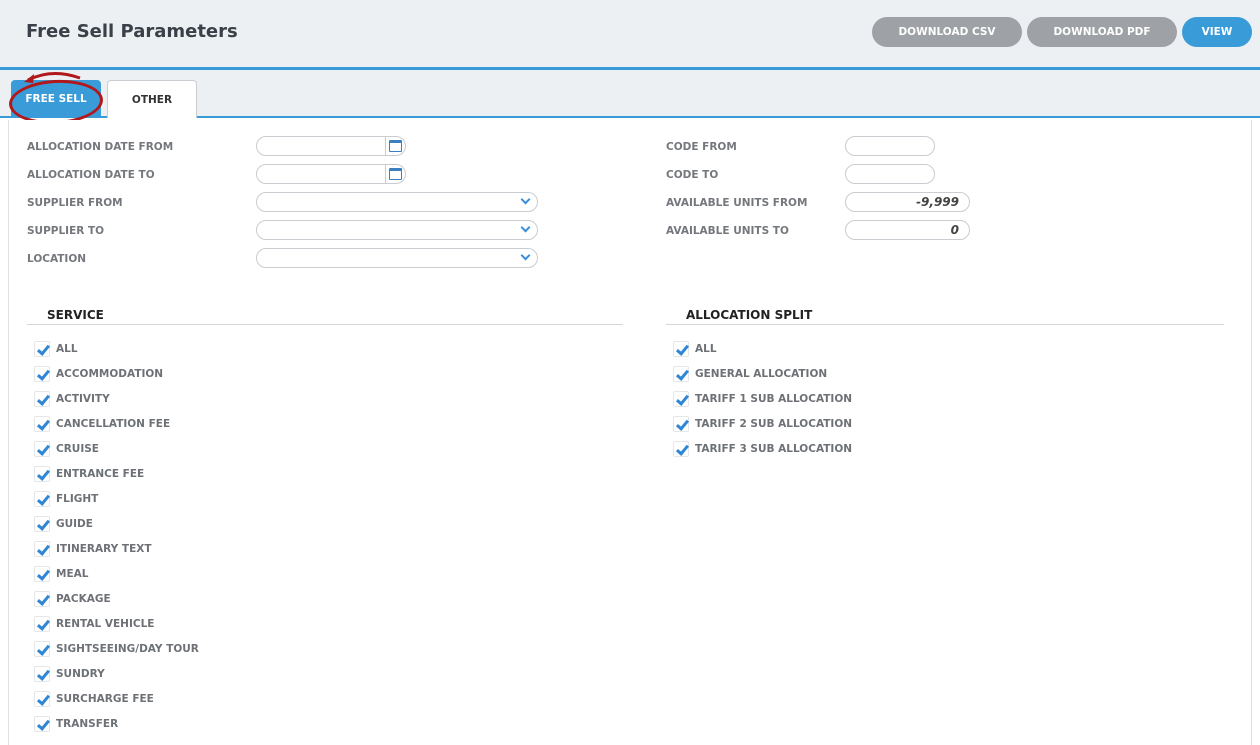 This screenshot has height=745, width=1260. What do you see at coordinates (164, 700) in the screenshot?
I see `service-checkbox-surcharge-fee: SURCHARGE FEE` at bounding box center [164, 700].